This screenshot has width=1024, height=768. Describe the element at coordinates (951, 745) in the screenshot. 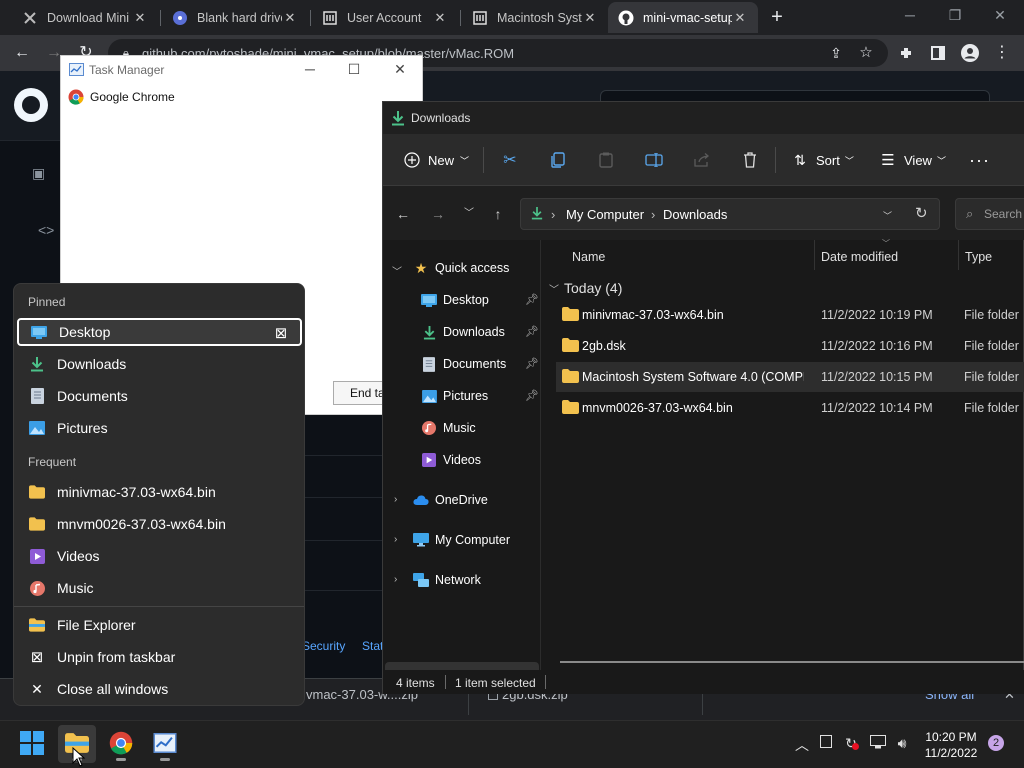

I see `system-clock: 10:20 PM 11/2/2022` at that location.